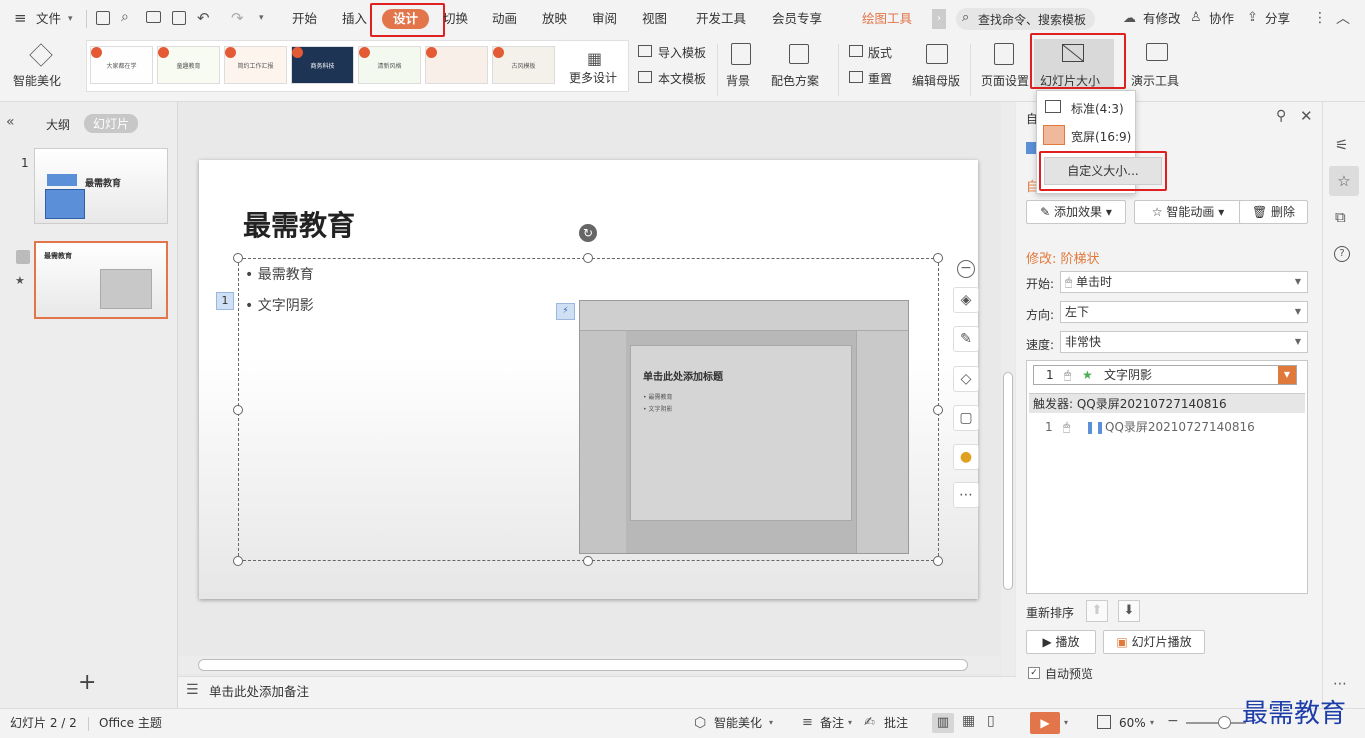  I want to click on page-setup-button: 页面设置, so click(1005, 80).